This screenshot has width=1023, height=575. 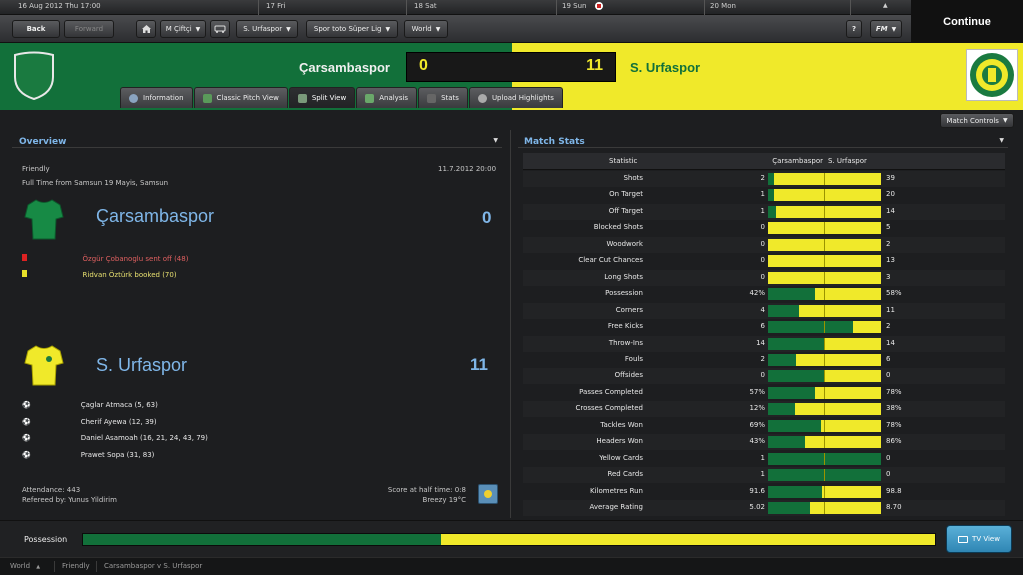 What do you see at coordinates (582, 6) in the screenshot?
I see `calendar-day-19: 19 Sun` at bounding box center [582, 6].